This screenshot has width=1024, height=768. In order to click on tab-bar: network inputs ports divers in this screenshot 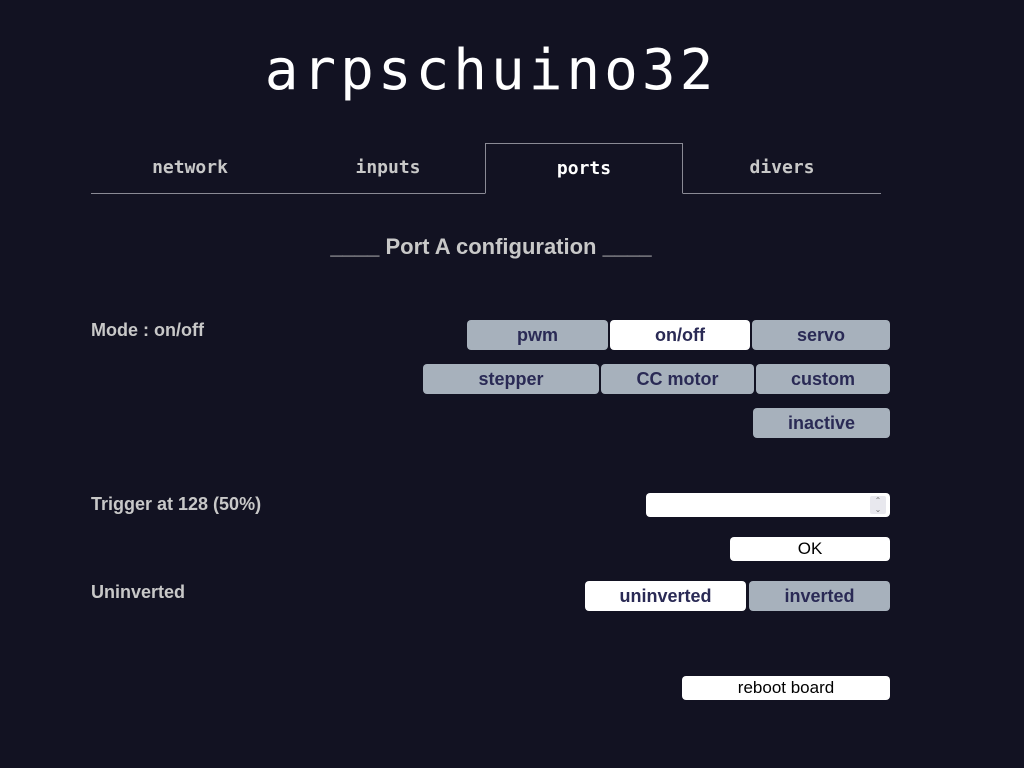, I will do `click(486, 168)`.